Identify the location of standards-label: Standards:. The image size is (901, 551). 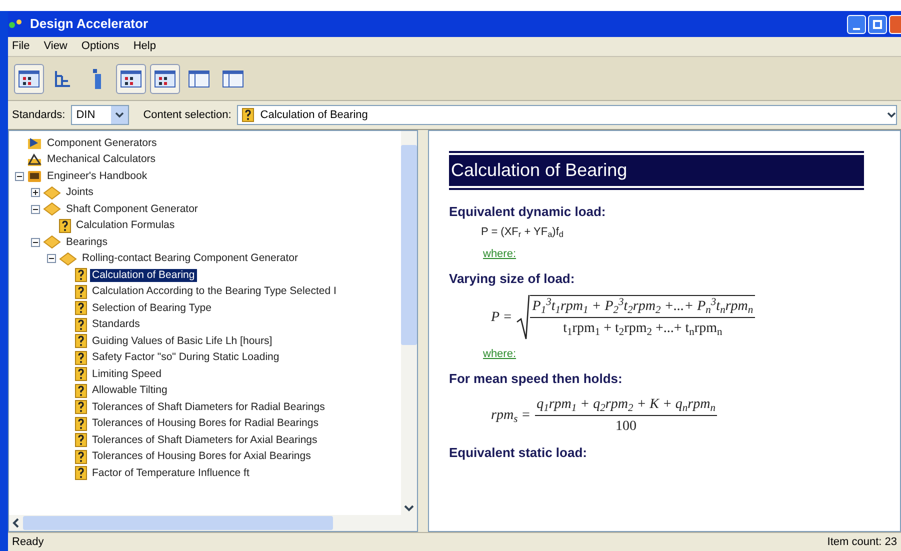
(39, 115).